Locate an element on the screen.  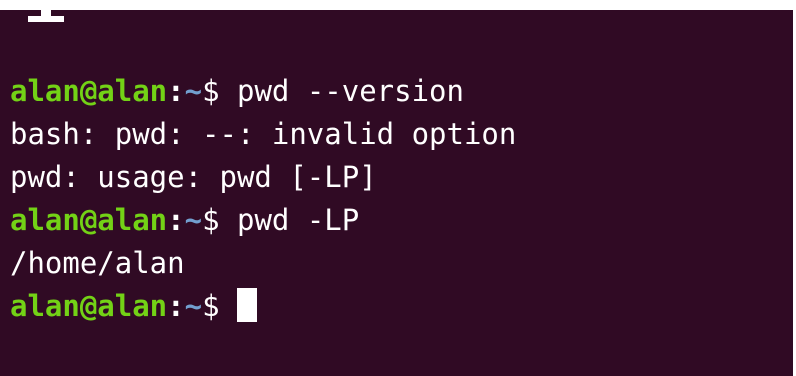
terminal-line-prompt: alan@alan:~$ is located at coordinates (263, 306).